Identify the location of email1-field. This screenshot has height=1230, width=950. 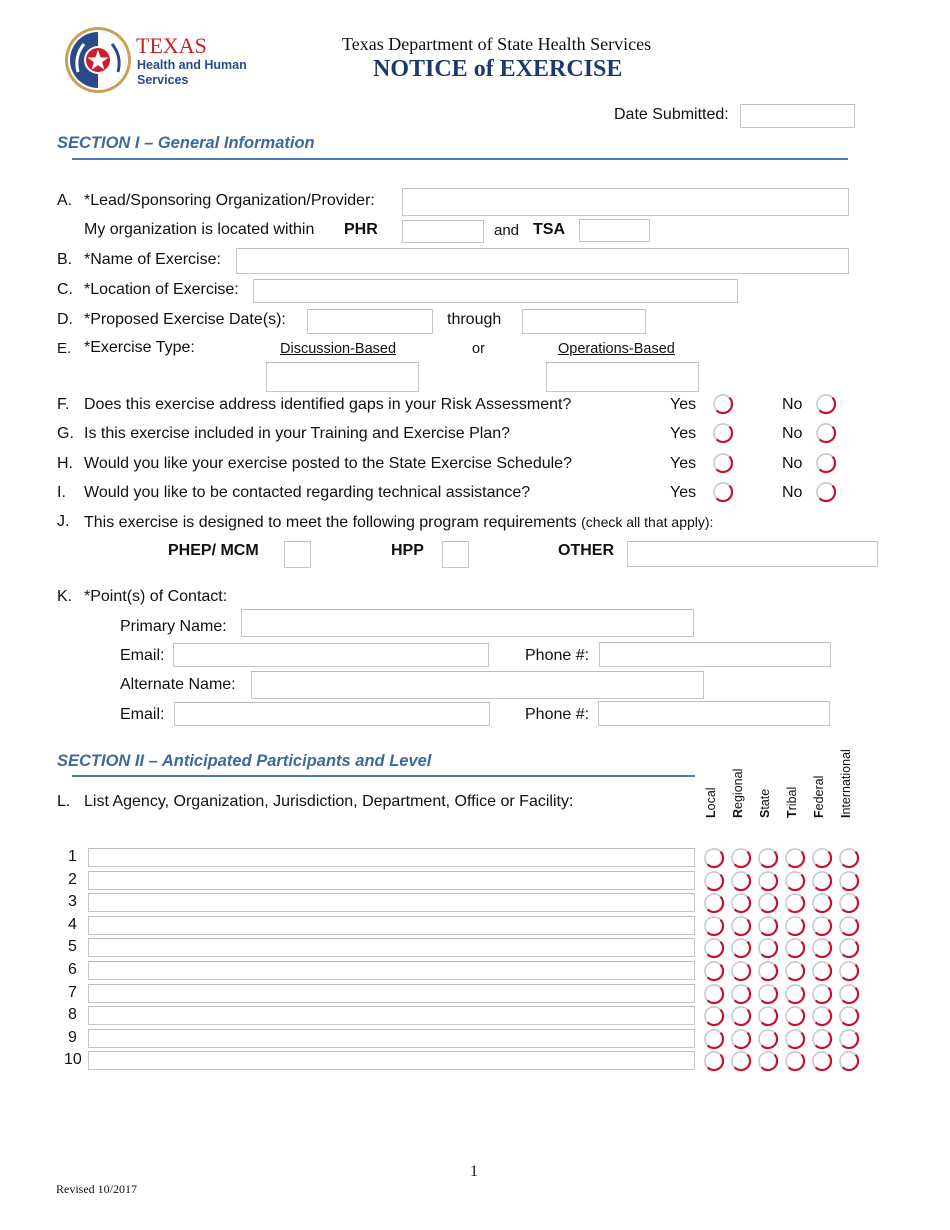
(331, 655).